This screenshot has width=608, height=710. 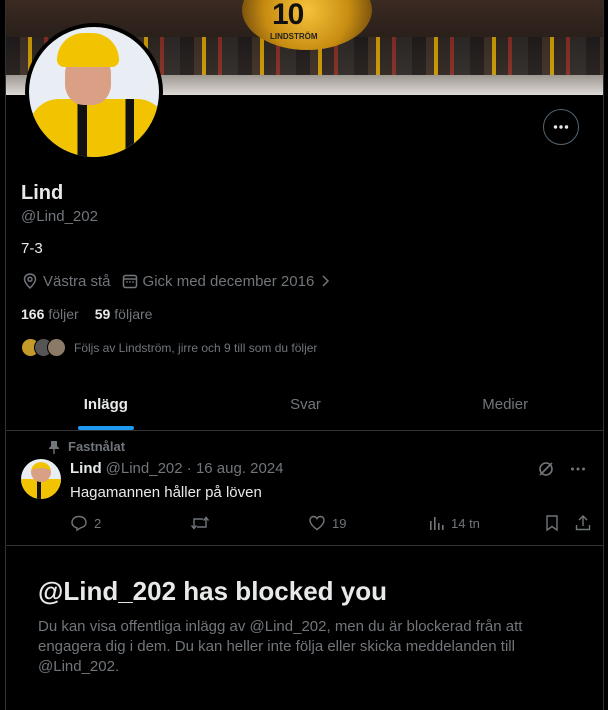 I want to click on profile-joined: Gick med december 2016, so click(x=229, y=281).